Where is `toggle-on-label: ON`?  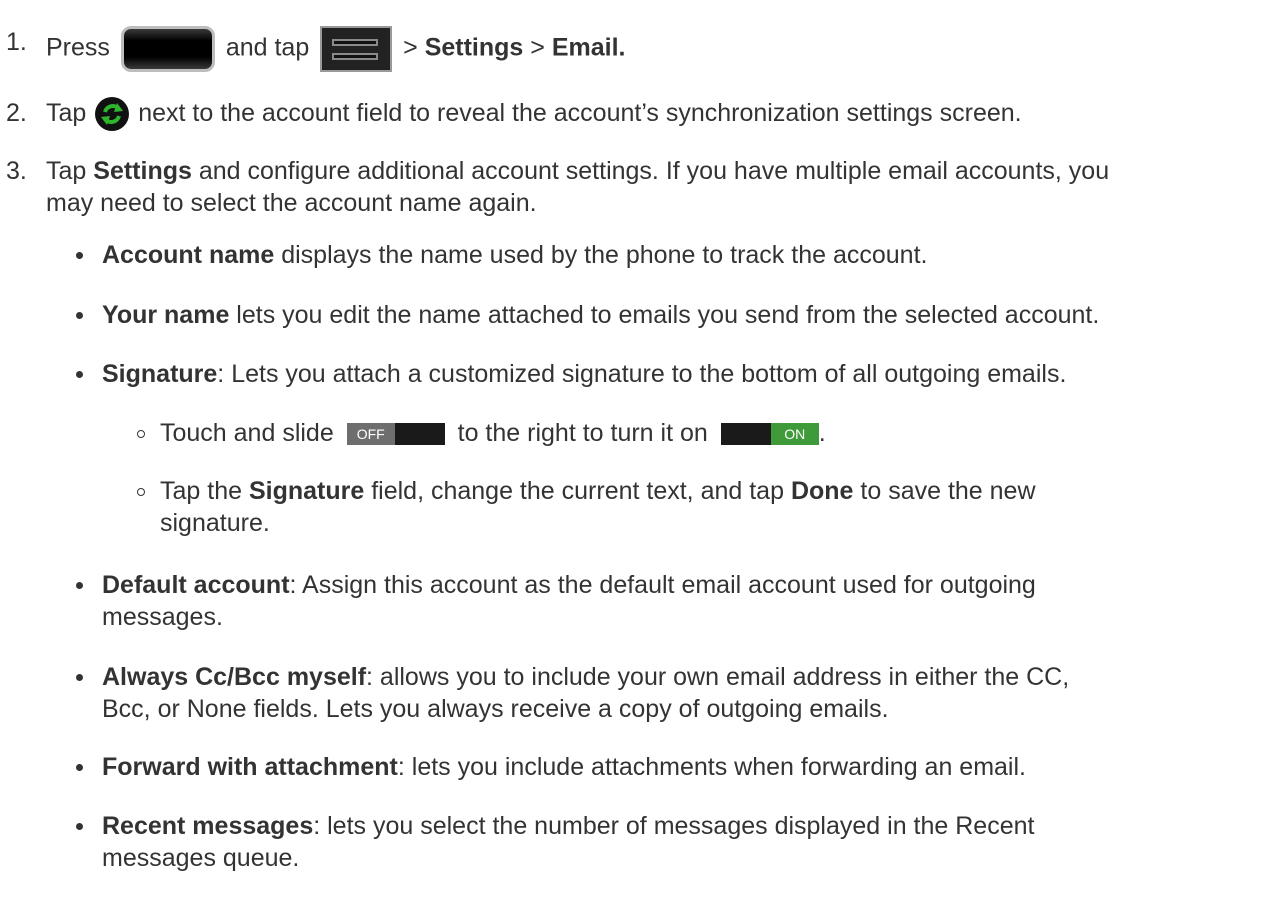
toggle-on-label: ON is located at coordinates (794, 434).